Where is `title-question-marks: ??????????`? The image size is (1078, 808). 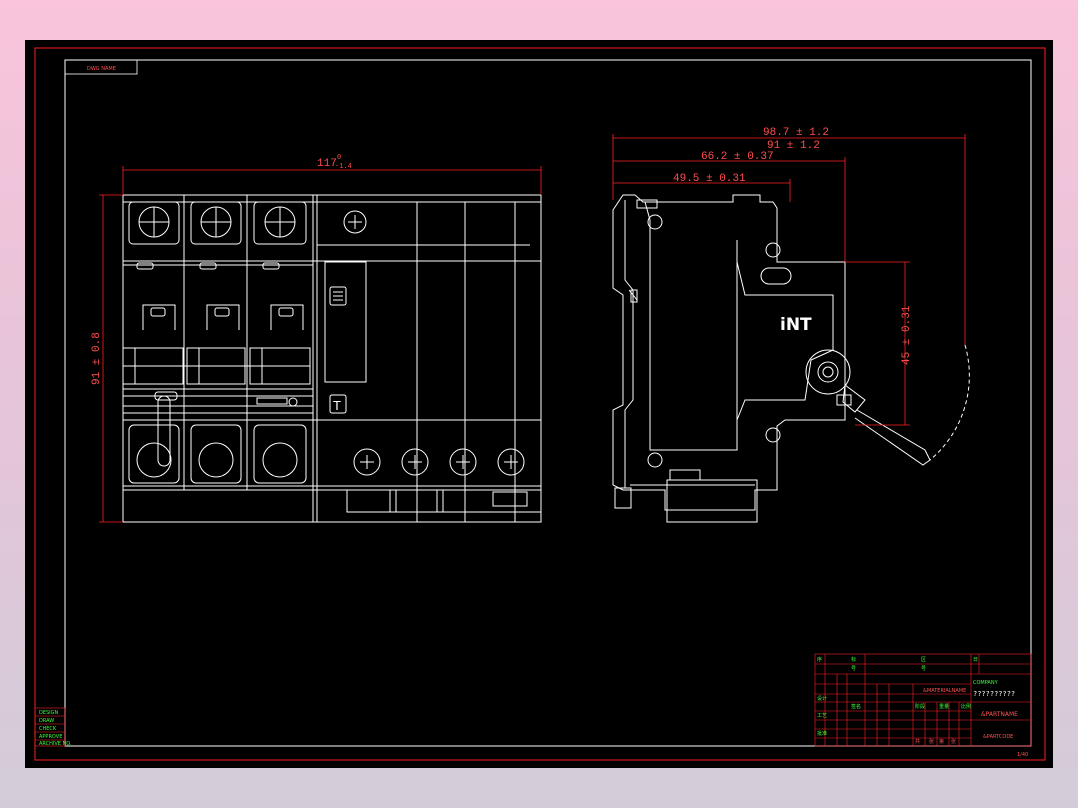
title-question-marks: ?????????? is located at coordinates (994, 694).